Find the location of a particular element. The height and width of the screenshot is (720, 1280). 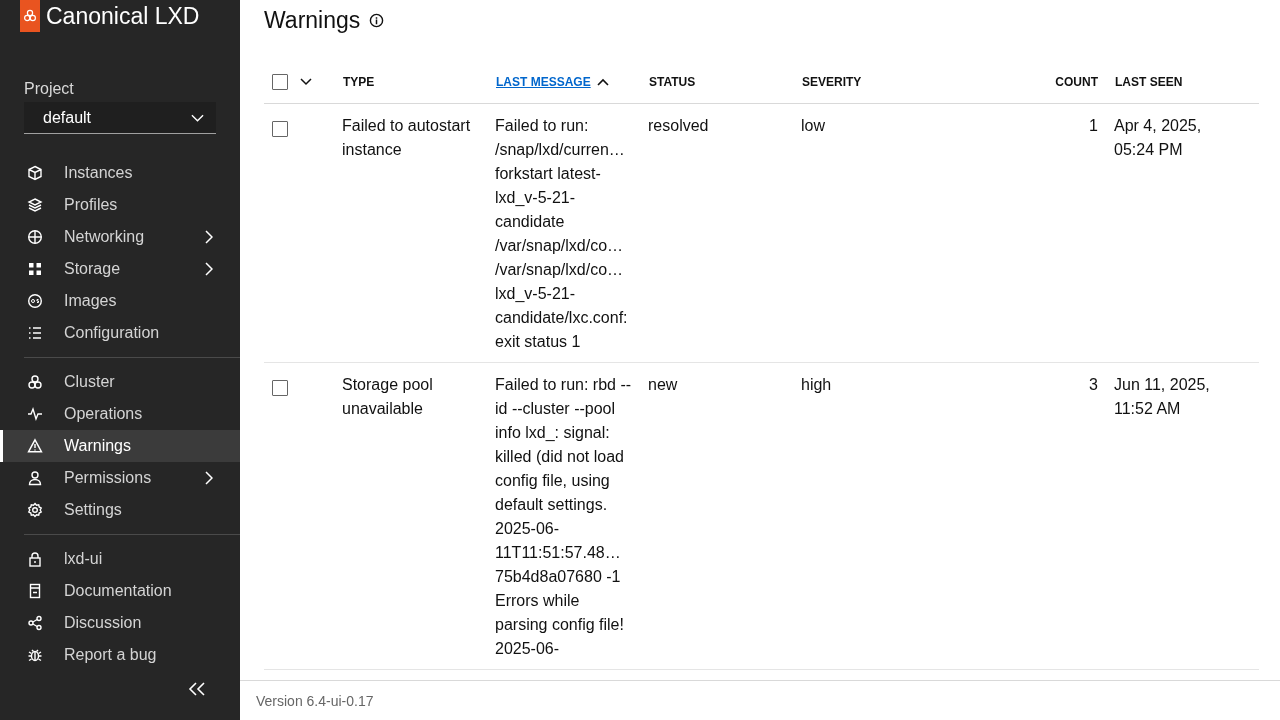

globe-icon is located at coordinates (35, 237).